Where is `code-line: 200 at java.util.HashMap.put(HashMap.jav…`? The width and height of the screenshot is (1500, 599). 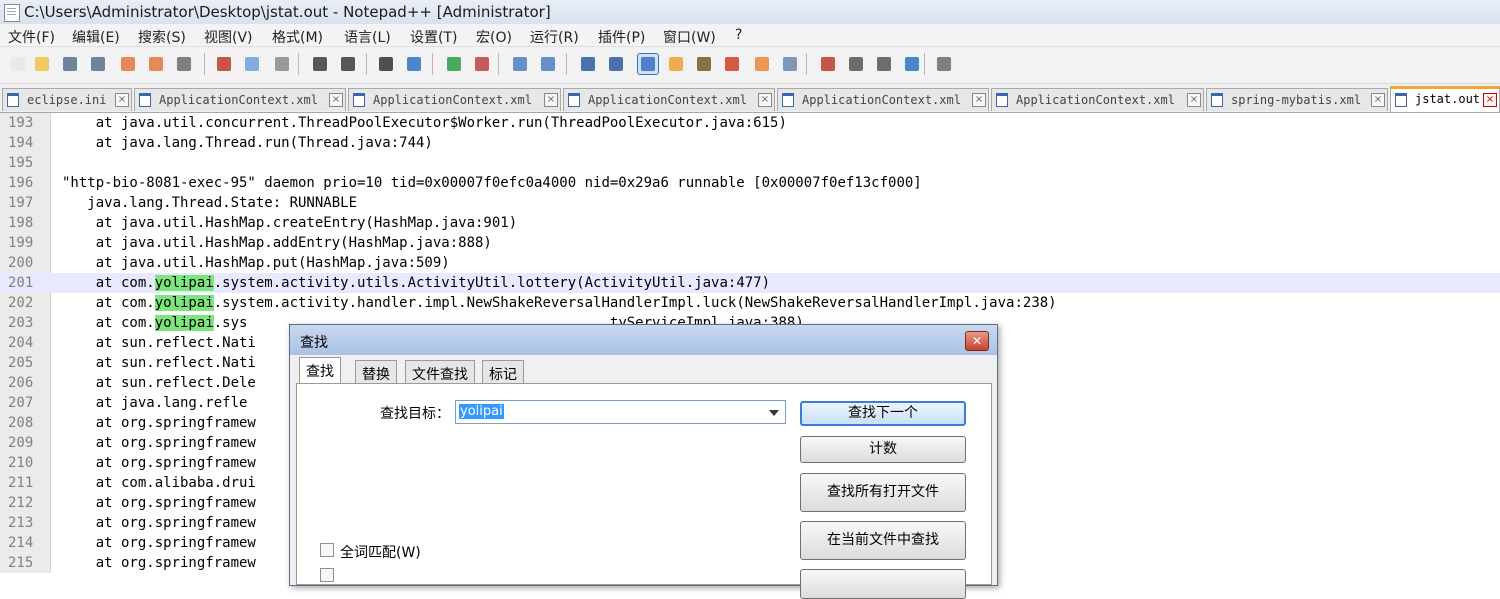
code-line: 200 at java.util.HashMap.put(HashMap.jav… is located at coordinates (750, 263).